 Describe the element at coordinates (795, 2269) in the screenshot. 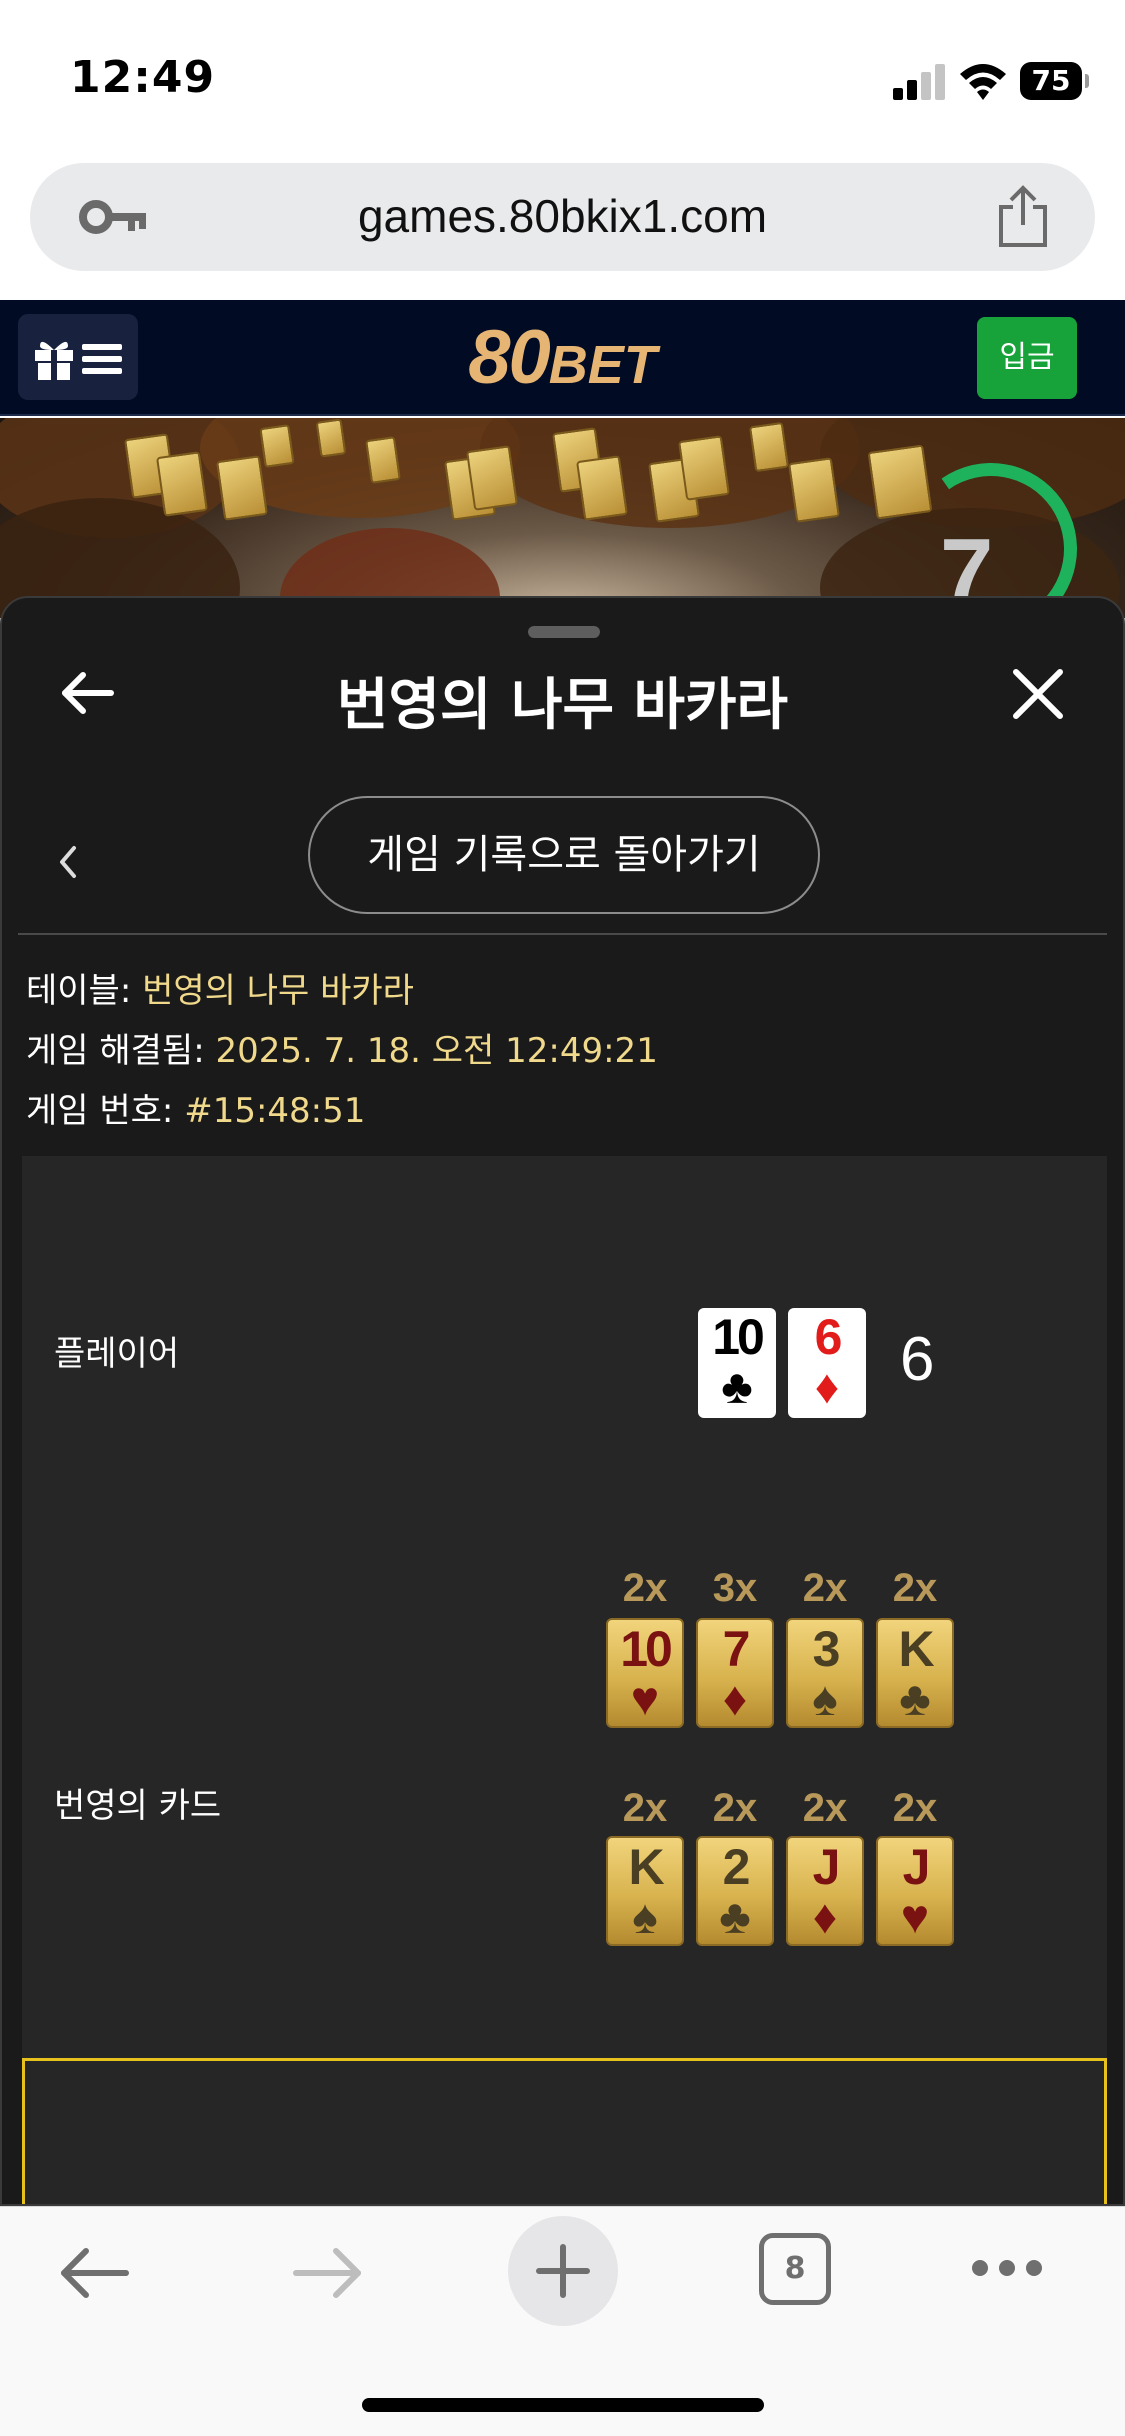

I see `tabs-icon: 8` at that location.